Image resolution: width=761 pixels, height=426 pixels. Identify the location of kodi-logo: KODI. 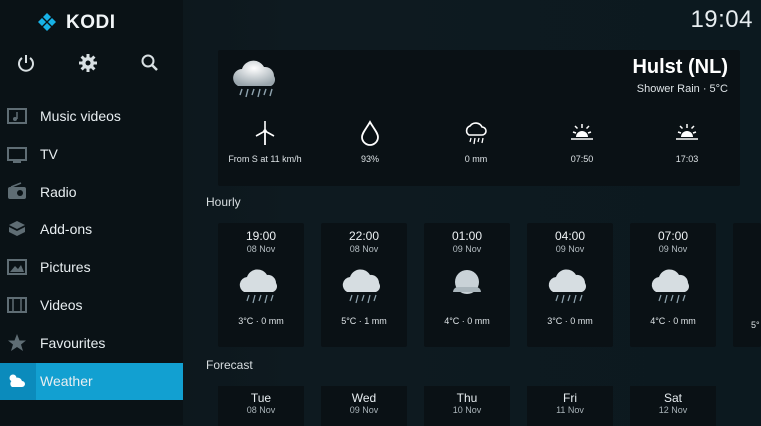
(76, 23).